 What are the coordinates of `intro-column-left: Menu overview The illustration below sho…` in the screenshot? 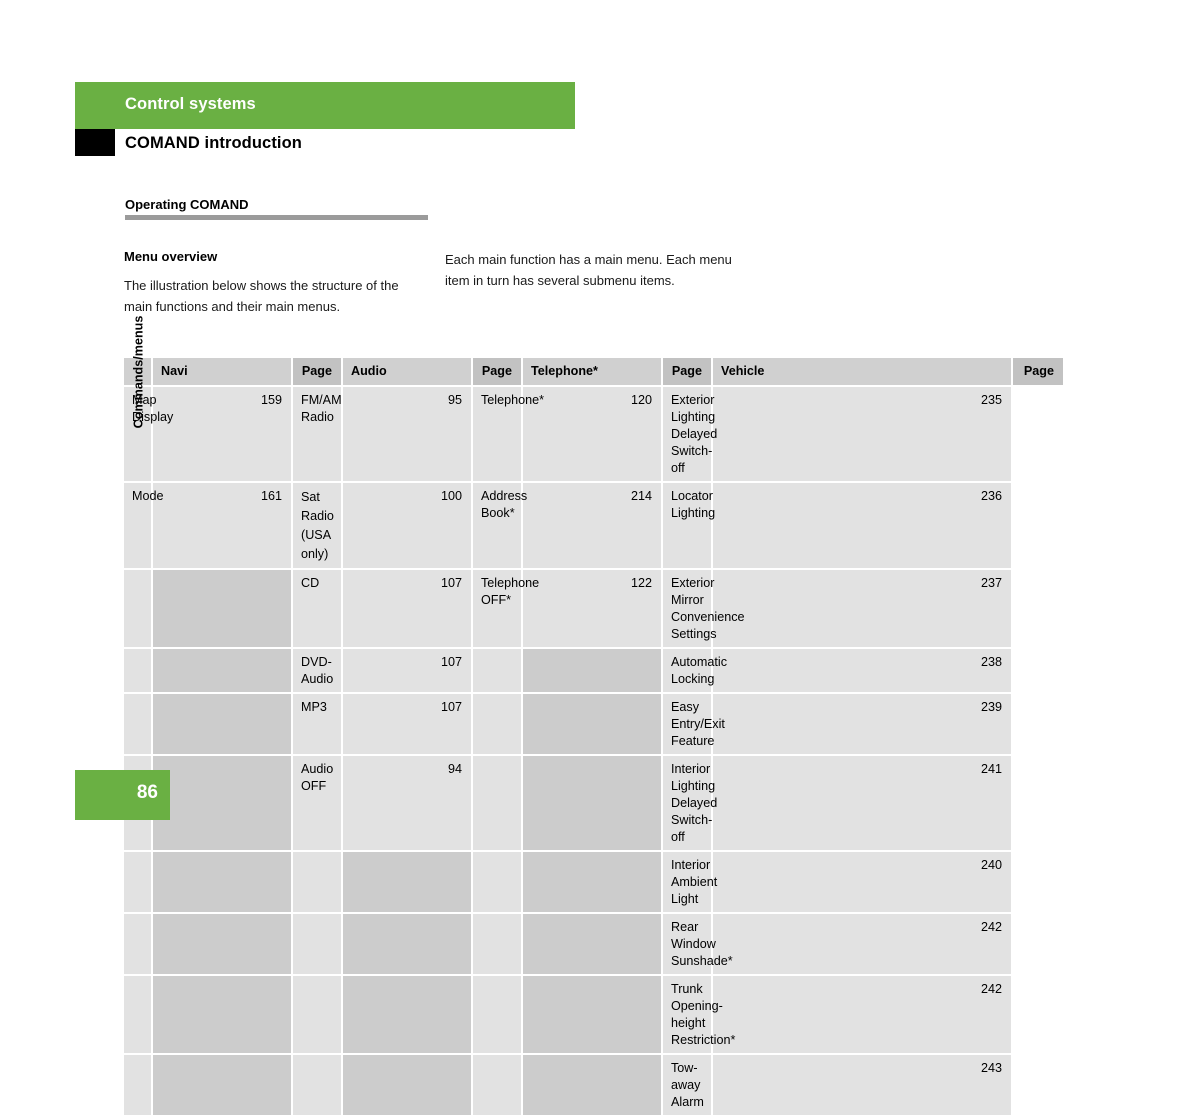 It's located at (276, 283).